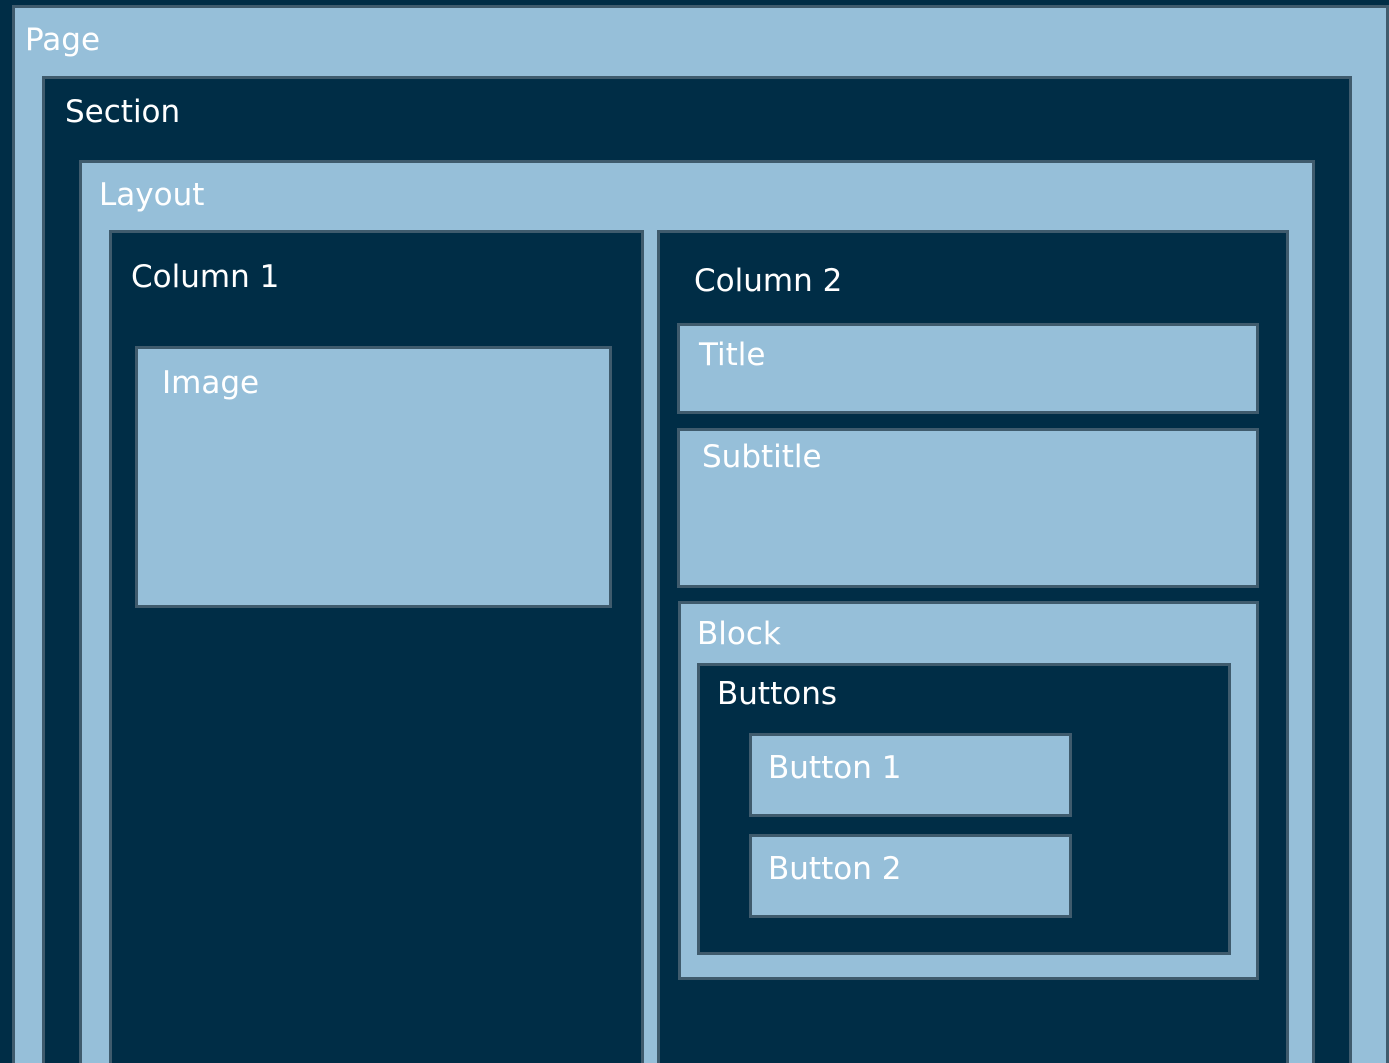  I want to click on button-2-label: Button 2, so click(835, 869).